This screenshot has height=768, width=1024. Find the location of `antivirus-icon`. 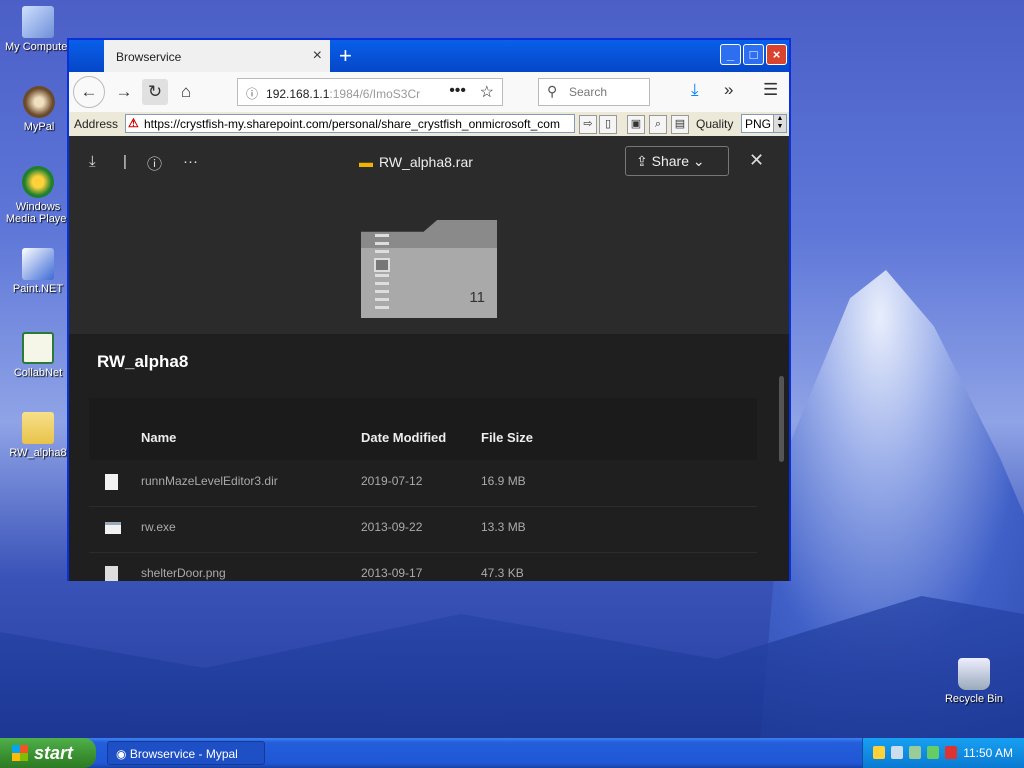

antivirus-icon is located at coordinates (951, 752).